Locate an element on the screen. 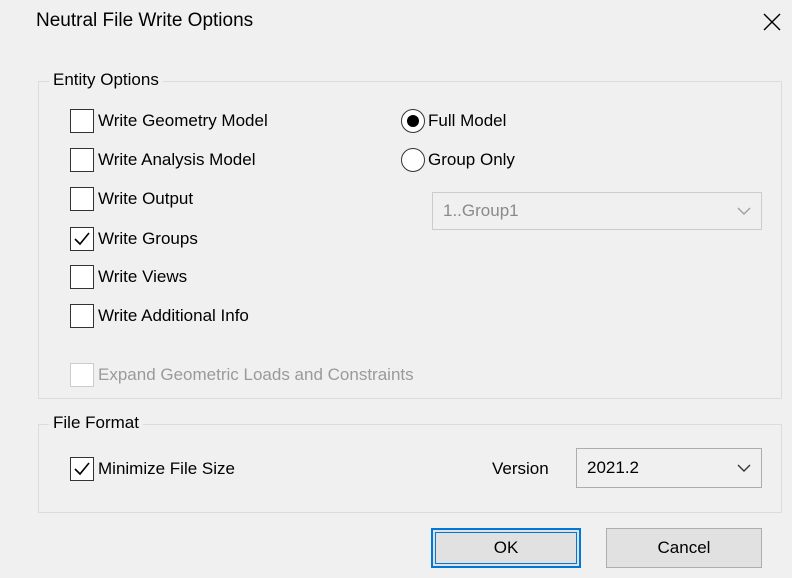 The image size is (792, 578). checkbox-label: Write Groups is located at coordinates (148, 238).